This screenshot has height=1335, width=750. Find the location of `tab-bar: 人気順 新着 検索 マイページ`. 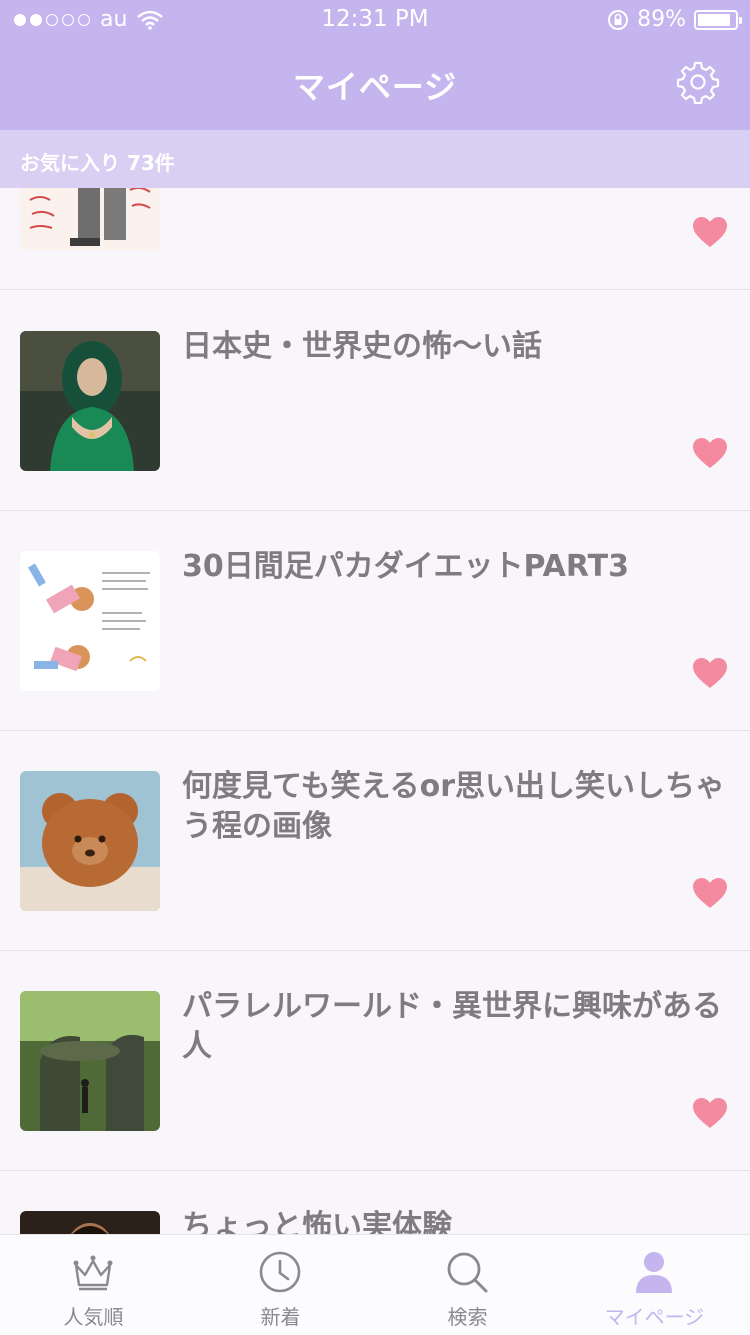

tab-bar: 人気順 新着 検索 マイページ is located at coordinates (375, 1284).